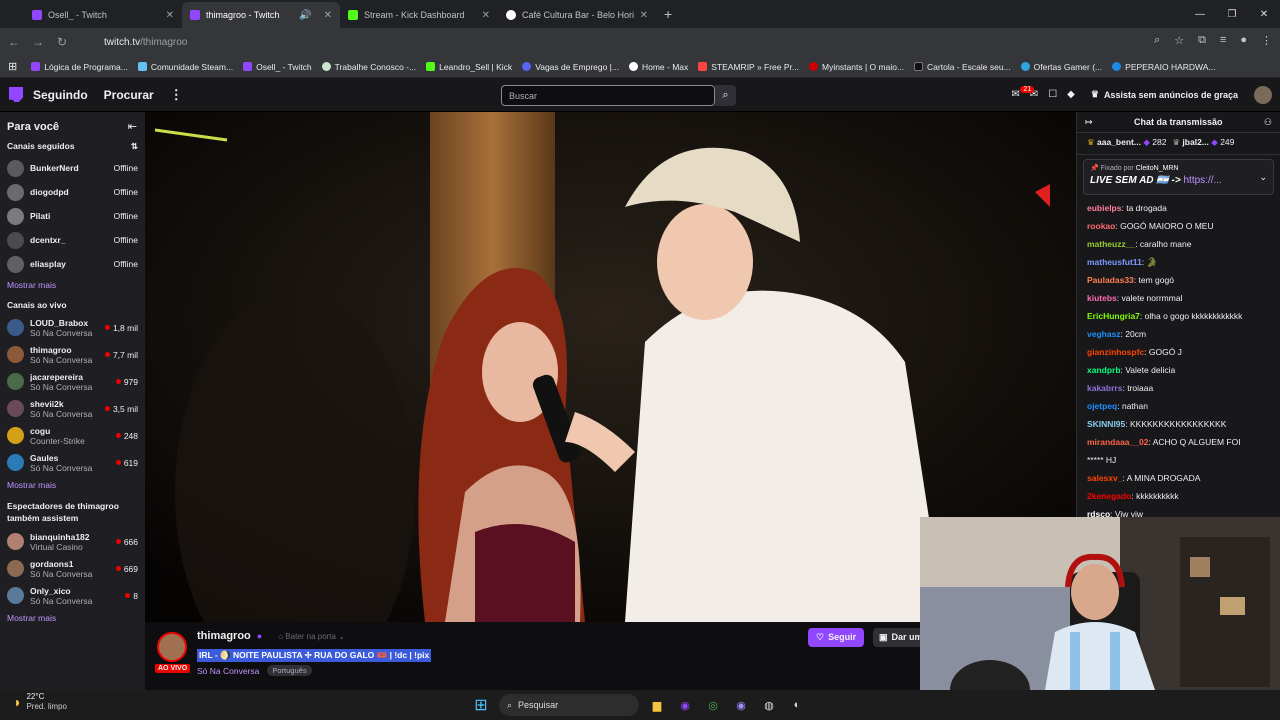 The height and width of the screenshot is (720, 1280). What do you see at coordinates (12, 66) in the screenshot?
I see `apps-grid-icon: ⊞` at bounding box center [12, 66].